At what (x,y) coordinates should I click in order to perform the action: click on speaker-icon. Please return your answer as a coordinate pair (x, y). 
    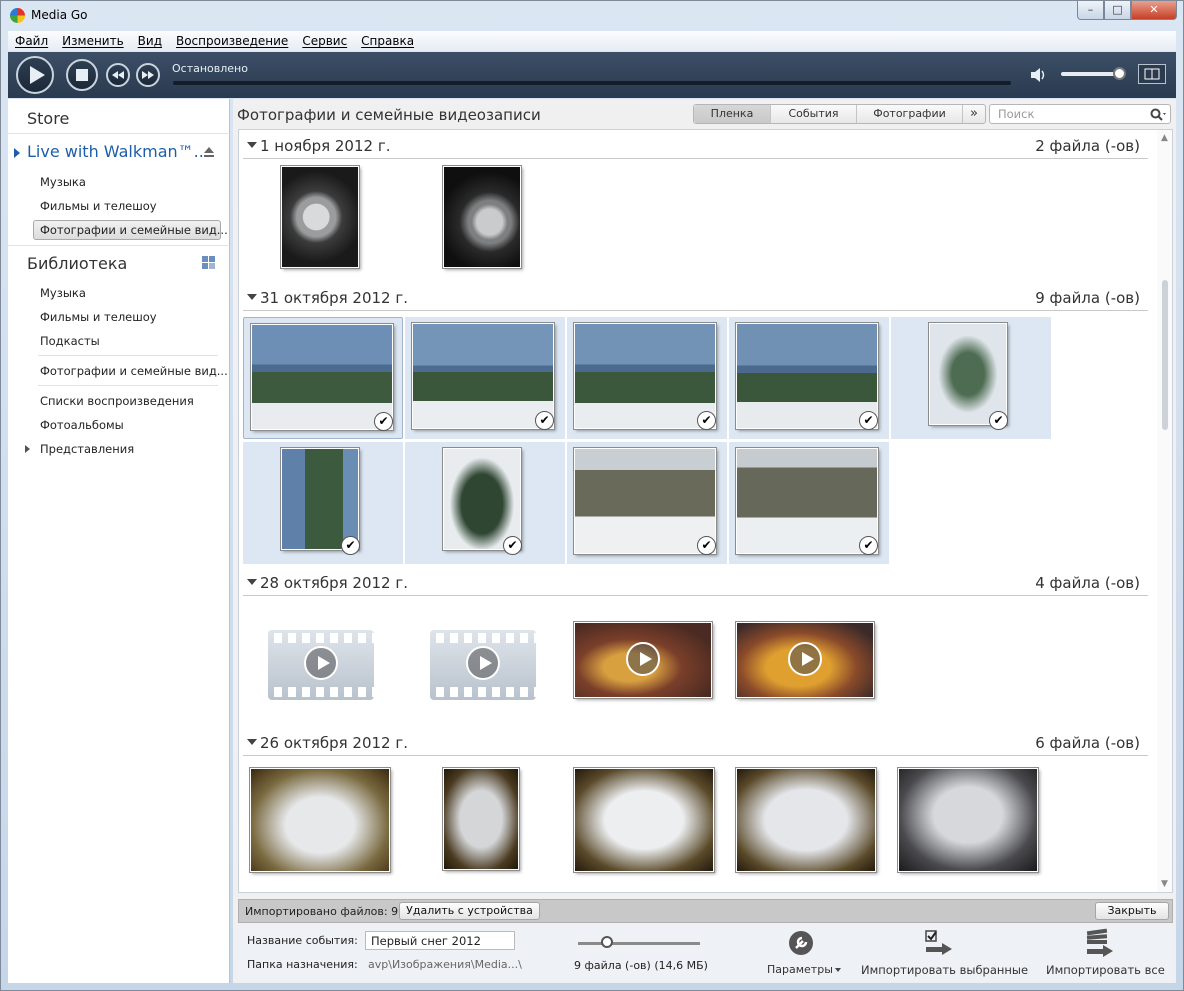
    Looking at the image, I should click on (1039, 75).